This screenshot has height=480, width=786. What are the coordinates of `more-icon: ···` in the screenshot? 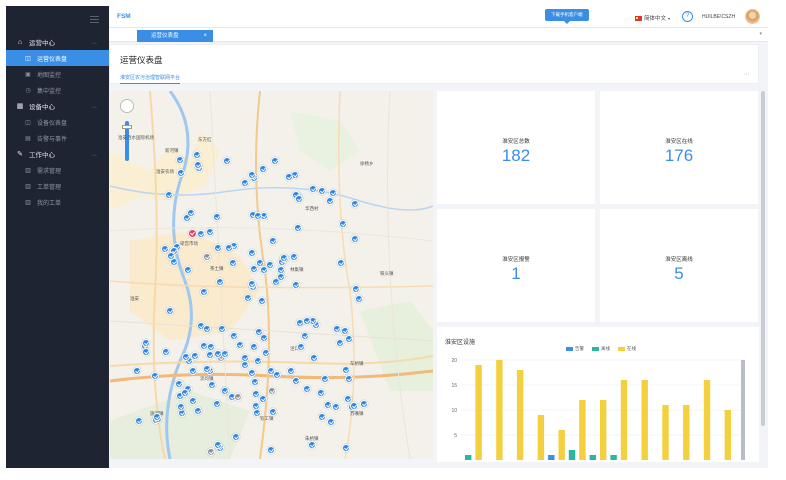 It's located at (746, 74).